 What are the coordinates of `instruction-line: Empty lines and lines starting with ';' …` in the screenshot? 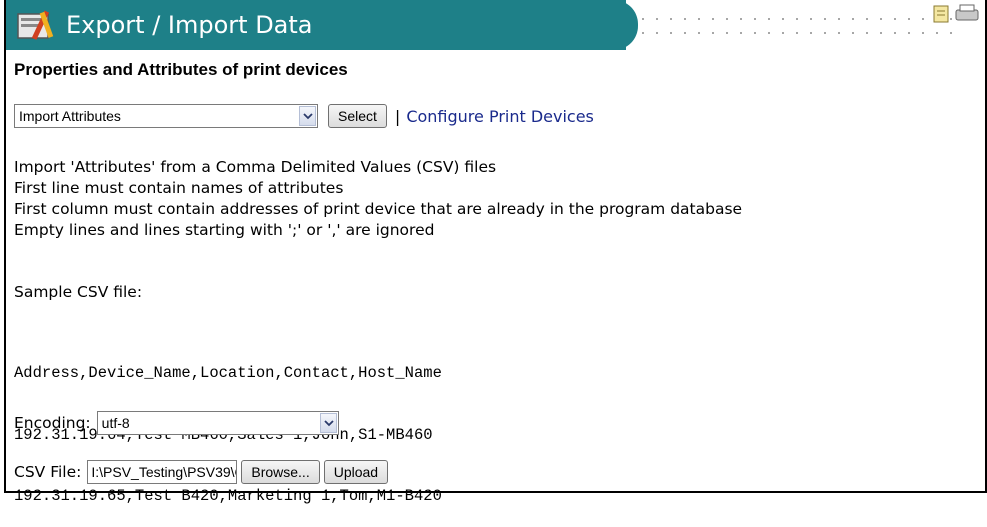 It's located at (224, 230).